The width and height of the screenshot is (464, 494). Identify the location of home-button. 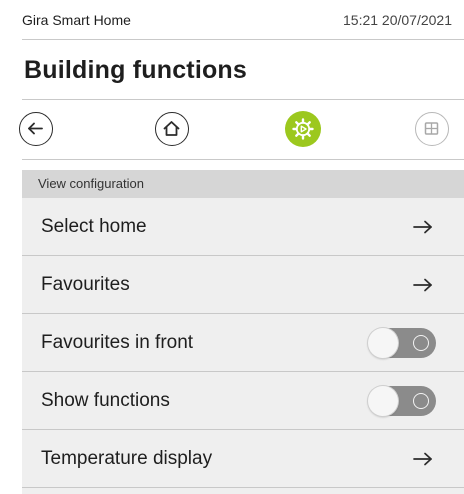
(172, 129).